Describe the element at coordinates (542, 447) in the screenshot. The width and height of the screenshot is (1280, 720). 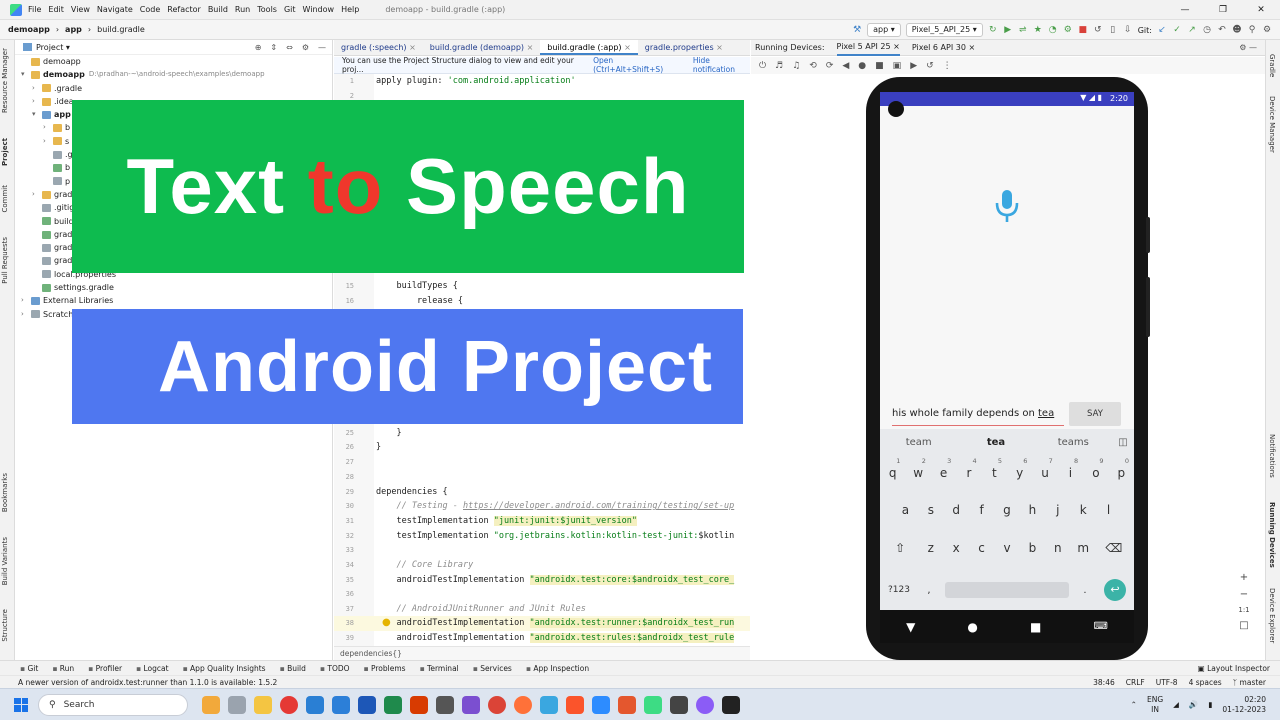
I see `code-line: 26}` at that location.